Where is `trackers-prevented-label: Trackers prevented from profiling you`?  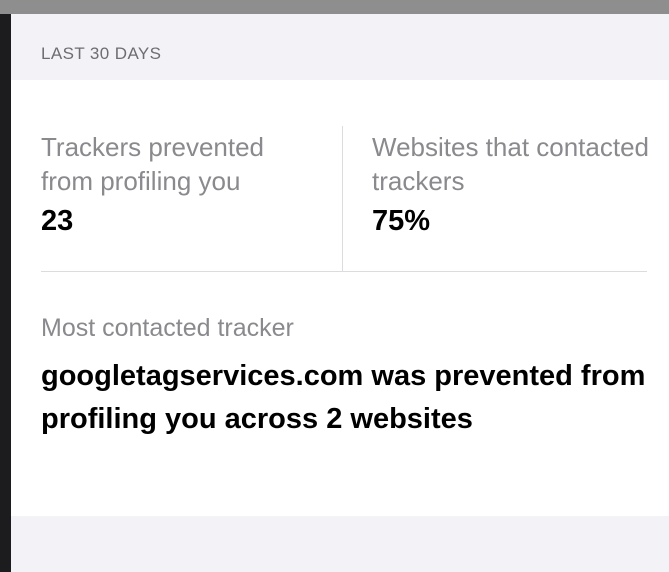 trackers-prevented-label: Trackers prevented from profiling you is located at coordinates (153, 164).